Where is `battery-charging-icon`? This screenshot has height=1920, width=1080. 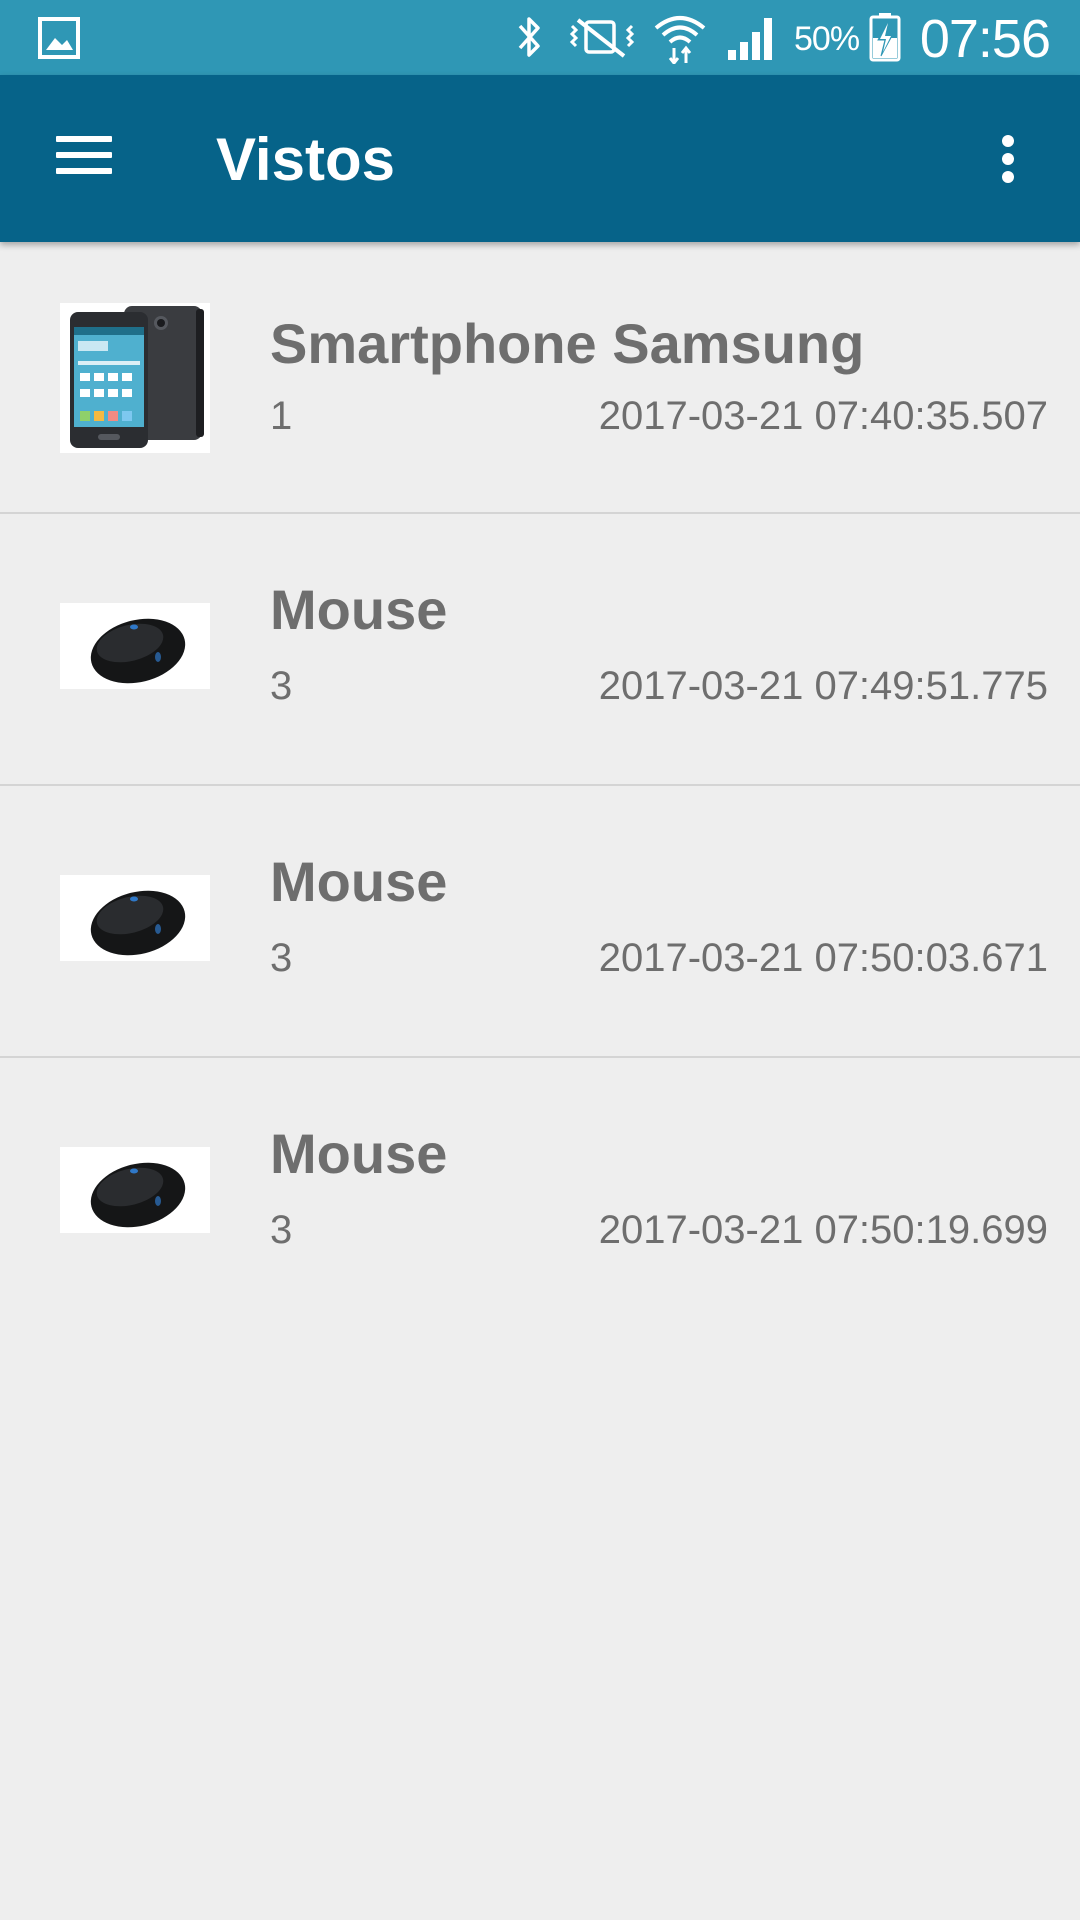 battery-charging-icon is located at coordinates (885, 37).